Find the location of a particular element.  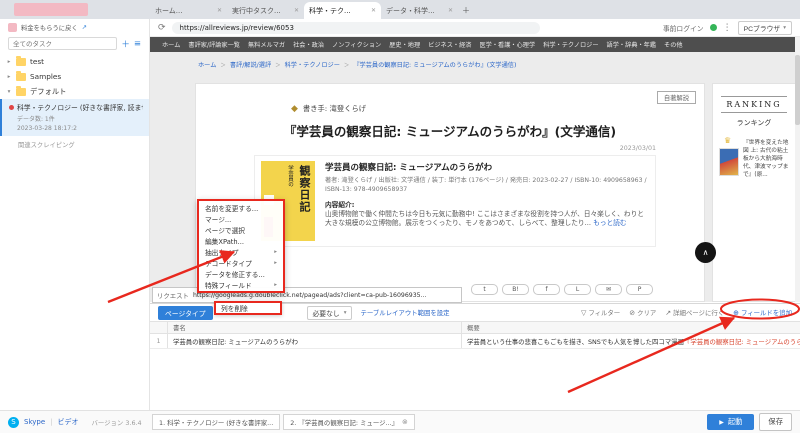

scrollbar-thumb is located at coordinates (797, 90).